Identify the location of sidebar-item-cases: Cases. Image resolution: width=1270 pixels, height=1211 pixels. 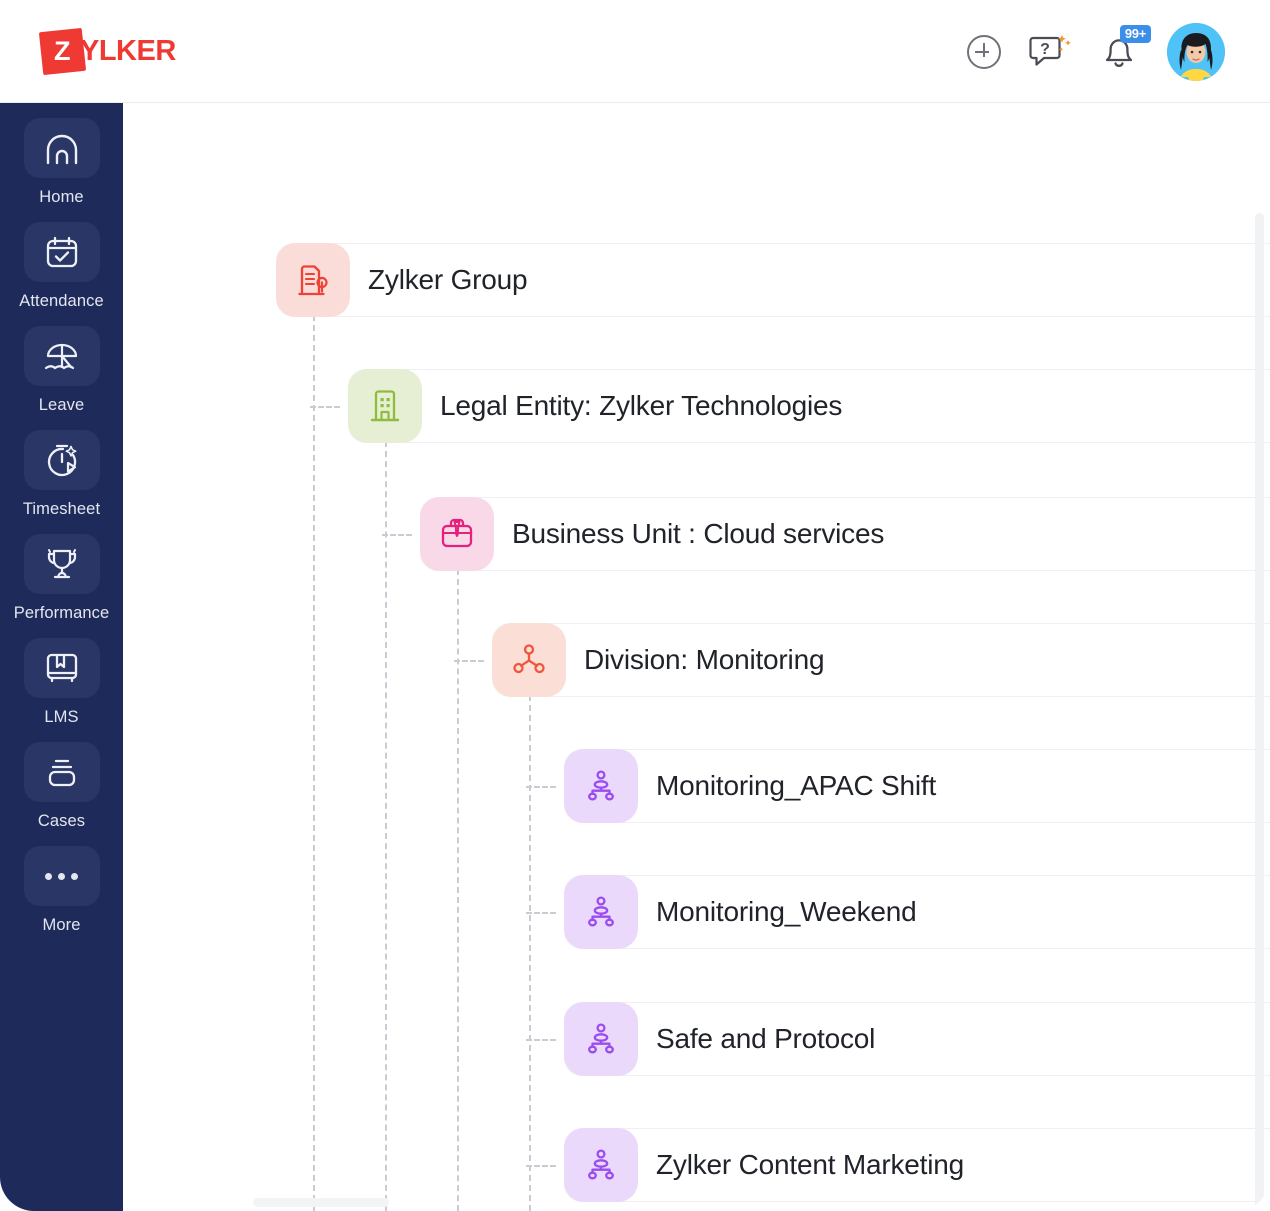
(61, 779).